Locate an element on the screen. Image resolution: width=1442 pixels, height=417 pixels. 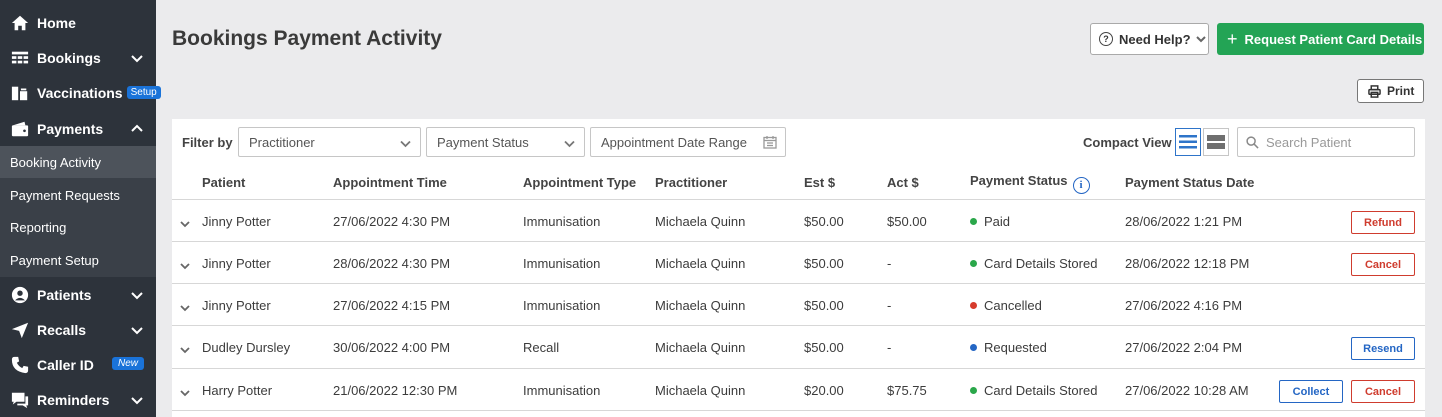
sidebar-item-vaccinations: Vaccinations Setup is located at coordinates (80, 92).